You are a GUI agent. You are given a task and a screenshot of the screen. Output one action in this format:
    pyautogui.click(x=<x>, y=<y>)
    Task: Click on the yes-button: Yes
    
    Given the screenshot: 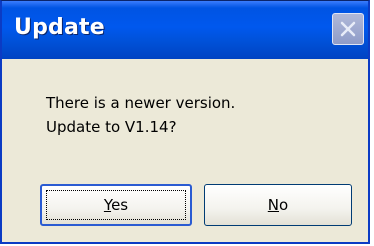 What is the action you would take?
    pyautogui.click(x=116, y=205)
    